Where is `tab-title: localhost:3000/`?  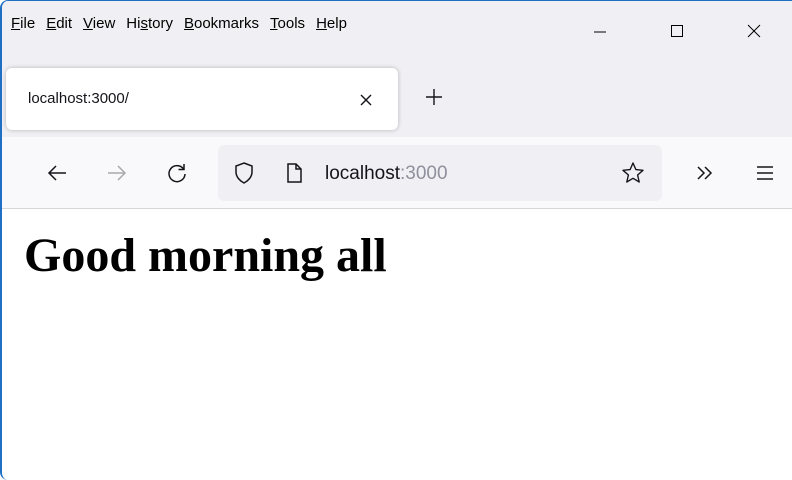 tab-title: localhost:3000/ is located at coordinates (78, 98).